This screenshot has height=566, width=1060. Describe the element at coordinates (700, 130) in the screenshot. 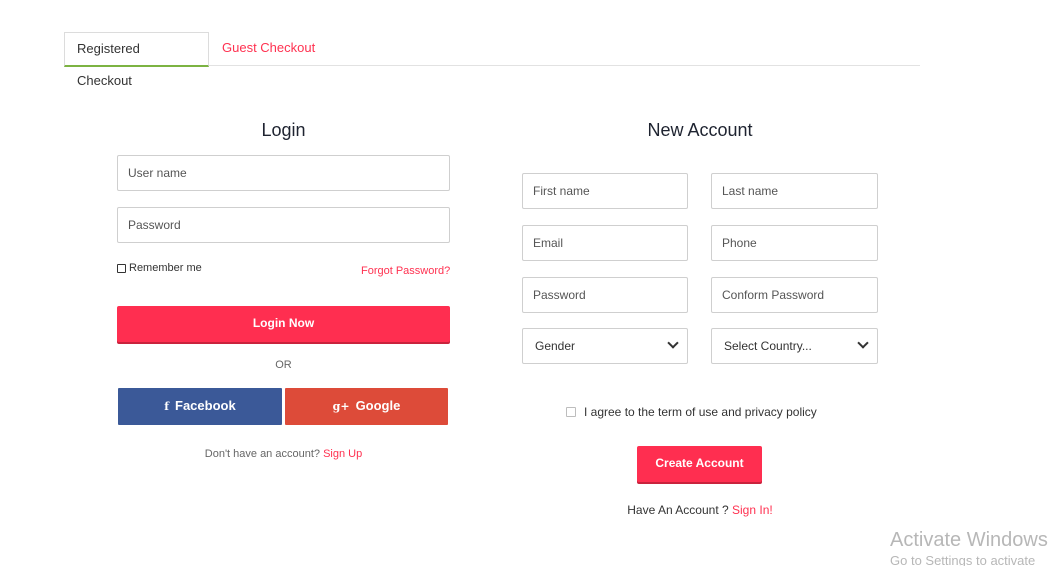

I see `new-account-title: New Account` at that location.